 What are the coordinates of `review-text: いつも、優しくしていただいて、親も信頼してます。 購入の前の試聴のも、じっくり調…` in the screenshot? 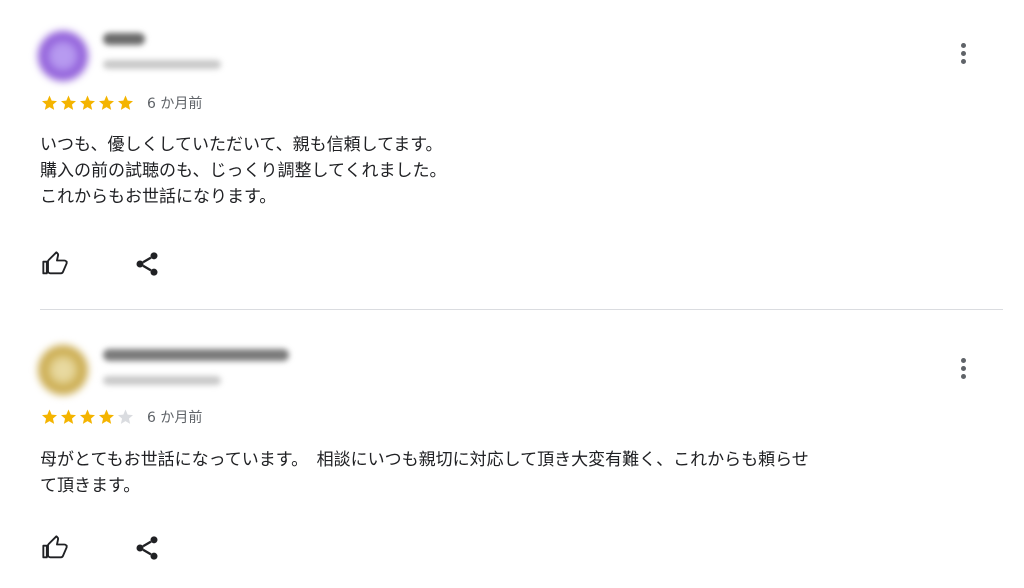 It's located at (243, 171).